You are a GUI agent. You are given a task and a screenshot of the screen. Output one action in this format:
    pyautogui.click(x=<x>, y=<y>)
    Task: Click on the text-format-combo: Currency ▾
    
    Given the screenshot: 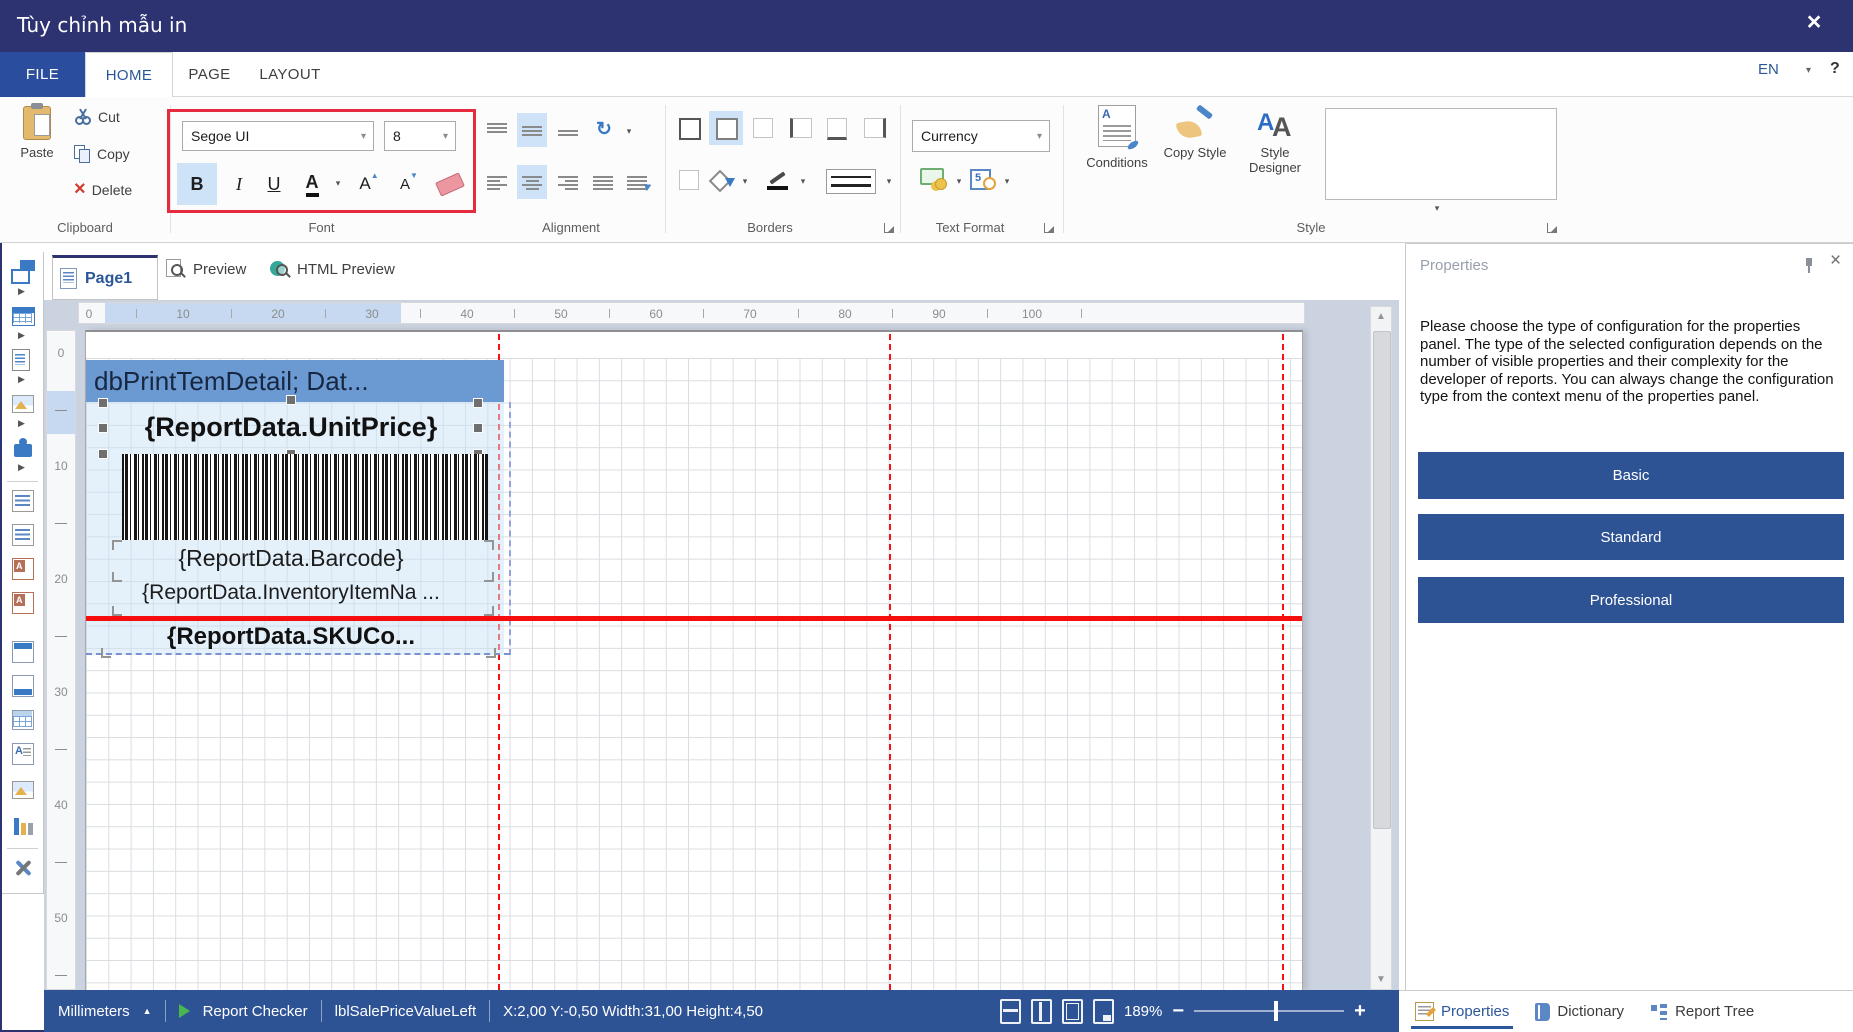 What is the action you would take?
    pyautogui.click(x=981, y=136)
    